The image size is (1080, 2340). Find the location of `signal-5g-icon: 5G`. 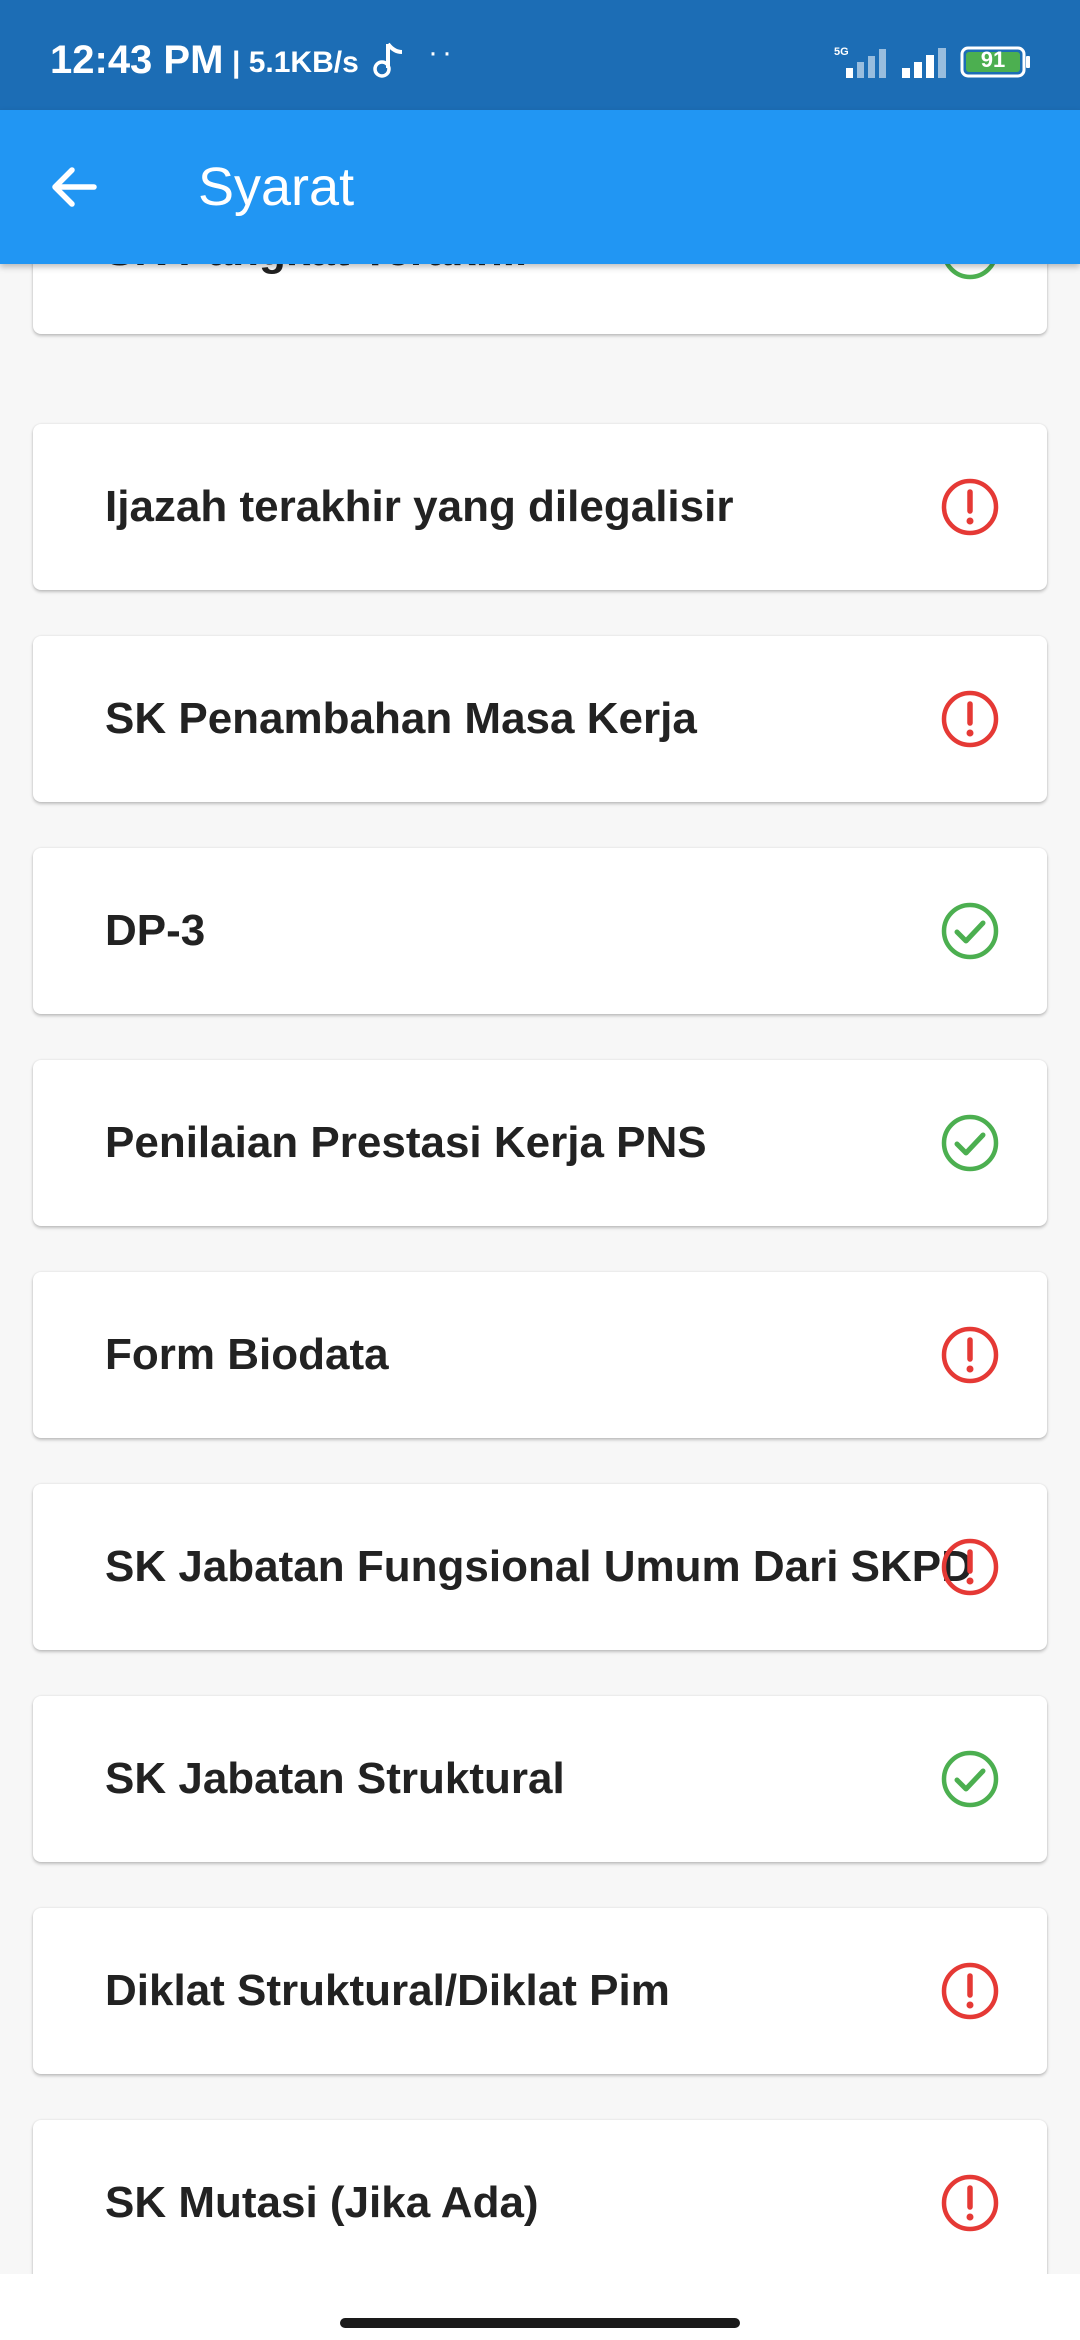

signal-5g-icon: 5G is located at coordinates (860, 62).